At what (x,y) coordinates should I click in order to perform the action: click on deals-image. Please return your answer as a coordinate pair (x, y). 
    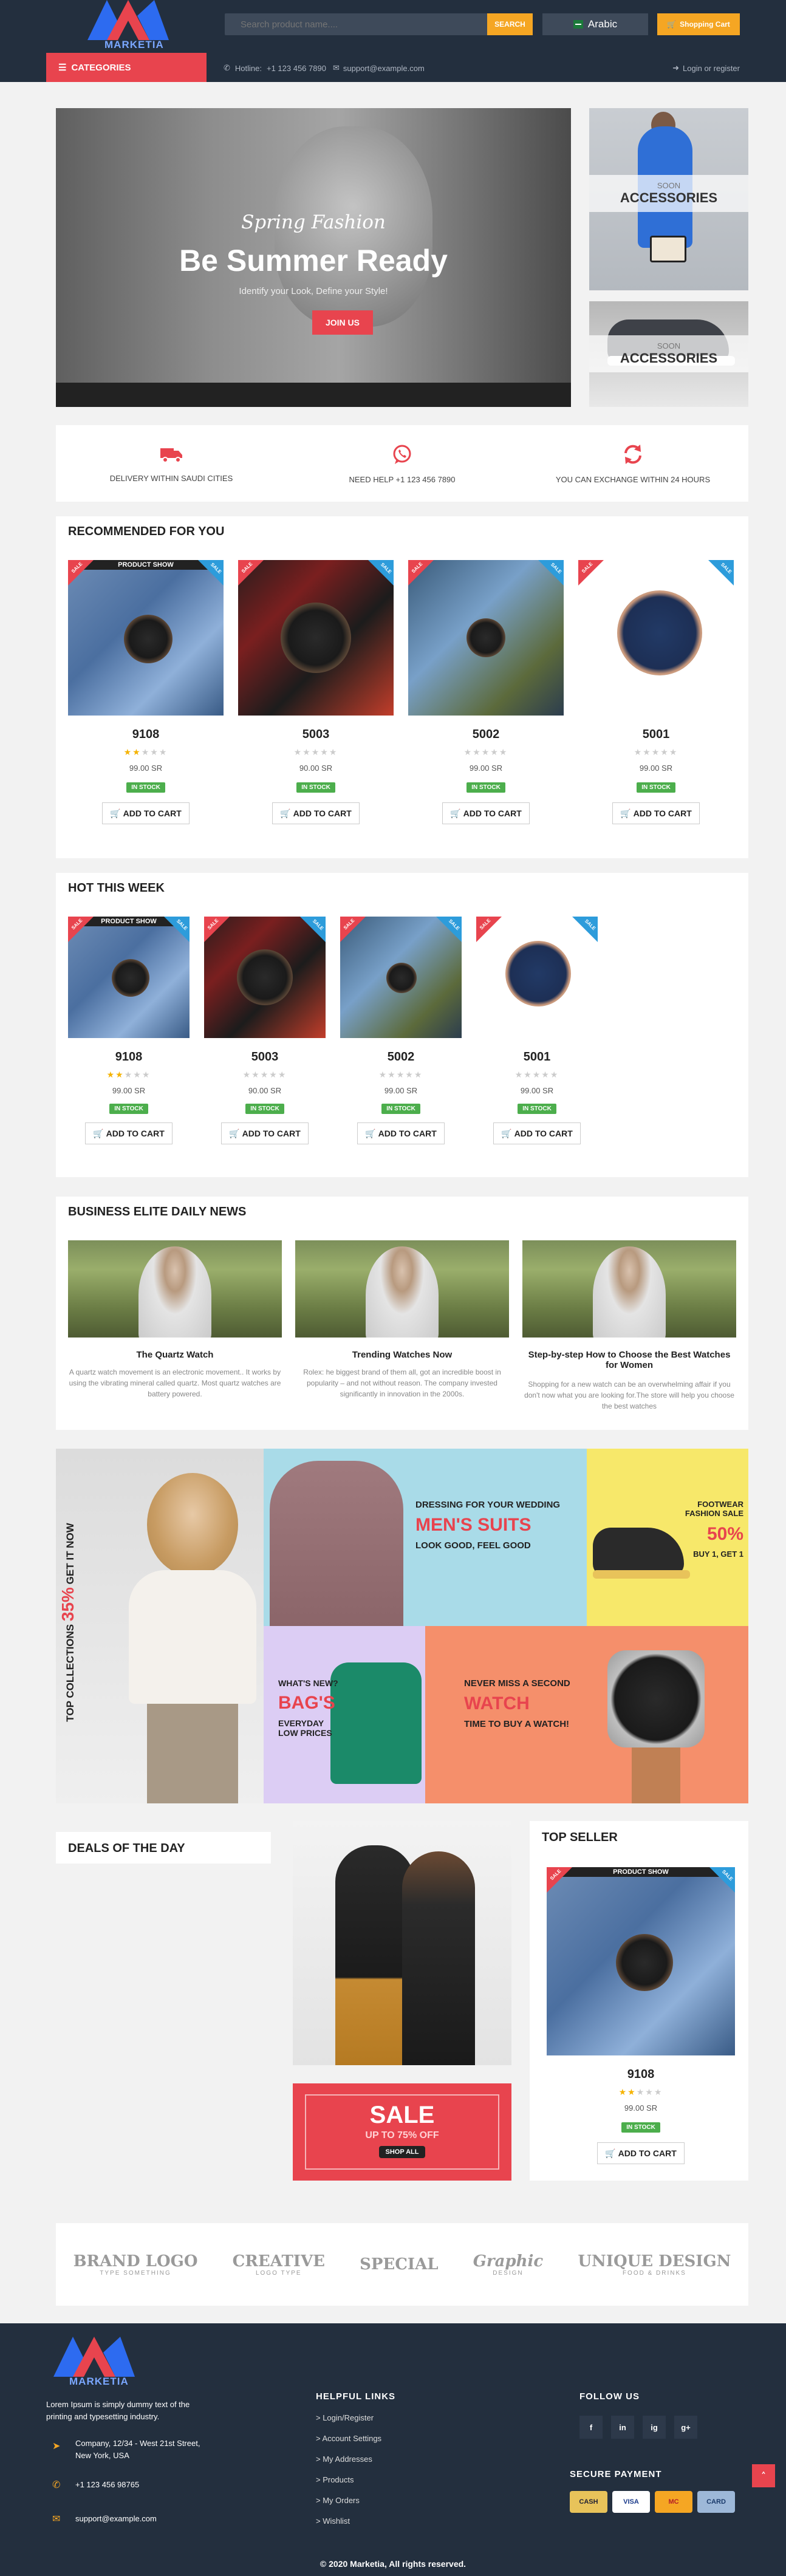
    Looking at the image, I should click on (402, 1943).